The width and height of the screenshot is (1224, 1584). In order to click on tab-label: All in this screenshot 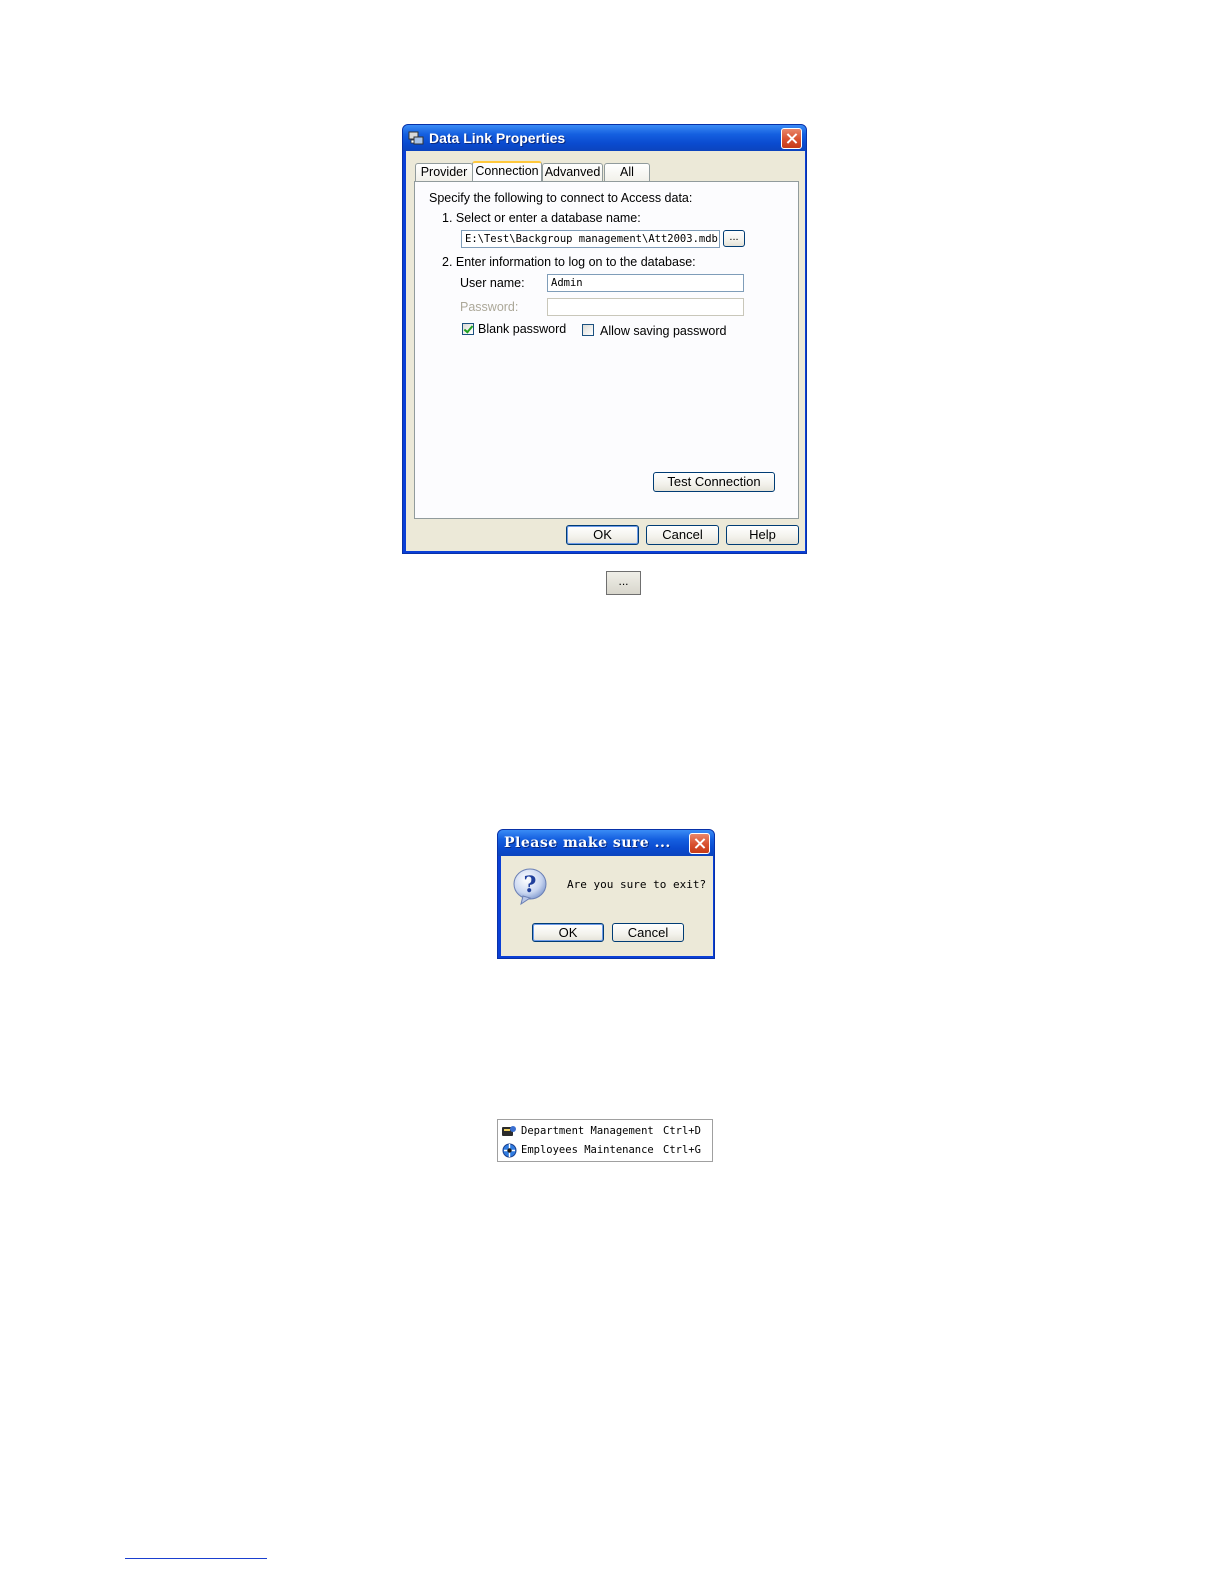, I will do `click(627, 172)`.